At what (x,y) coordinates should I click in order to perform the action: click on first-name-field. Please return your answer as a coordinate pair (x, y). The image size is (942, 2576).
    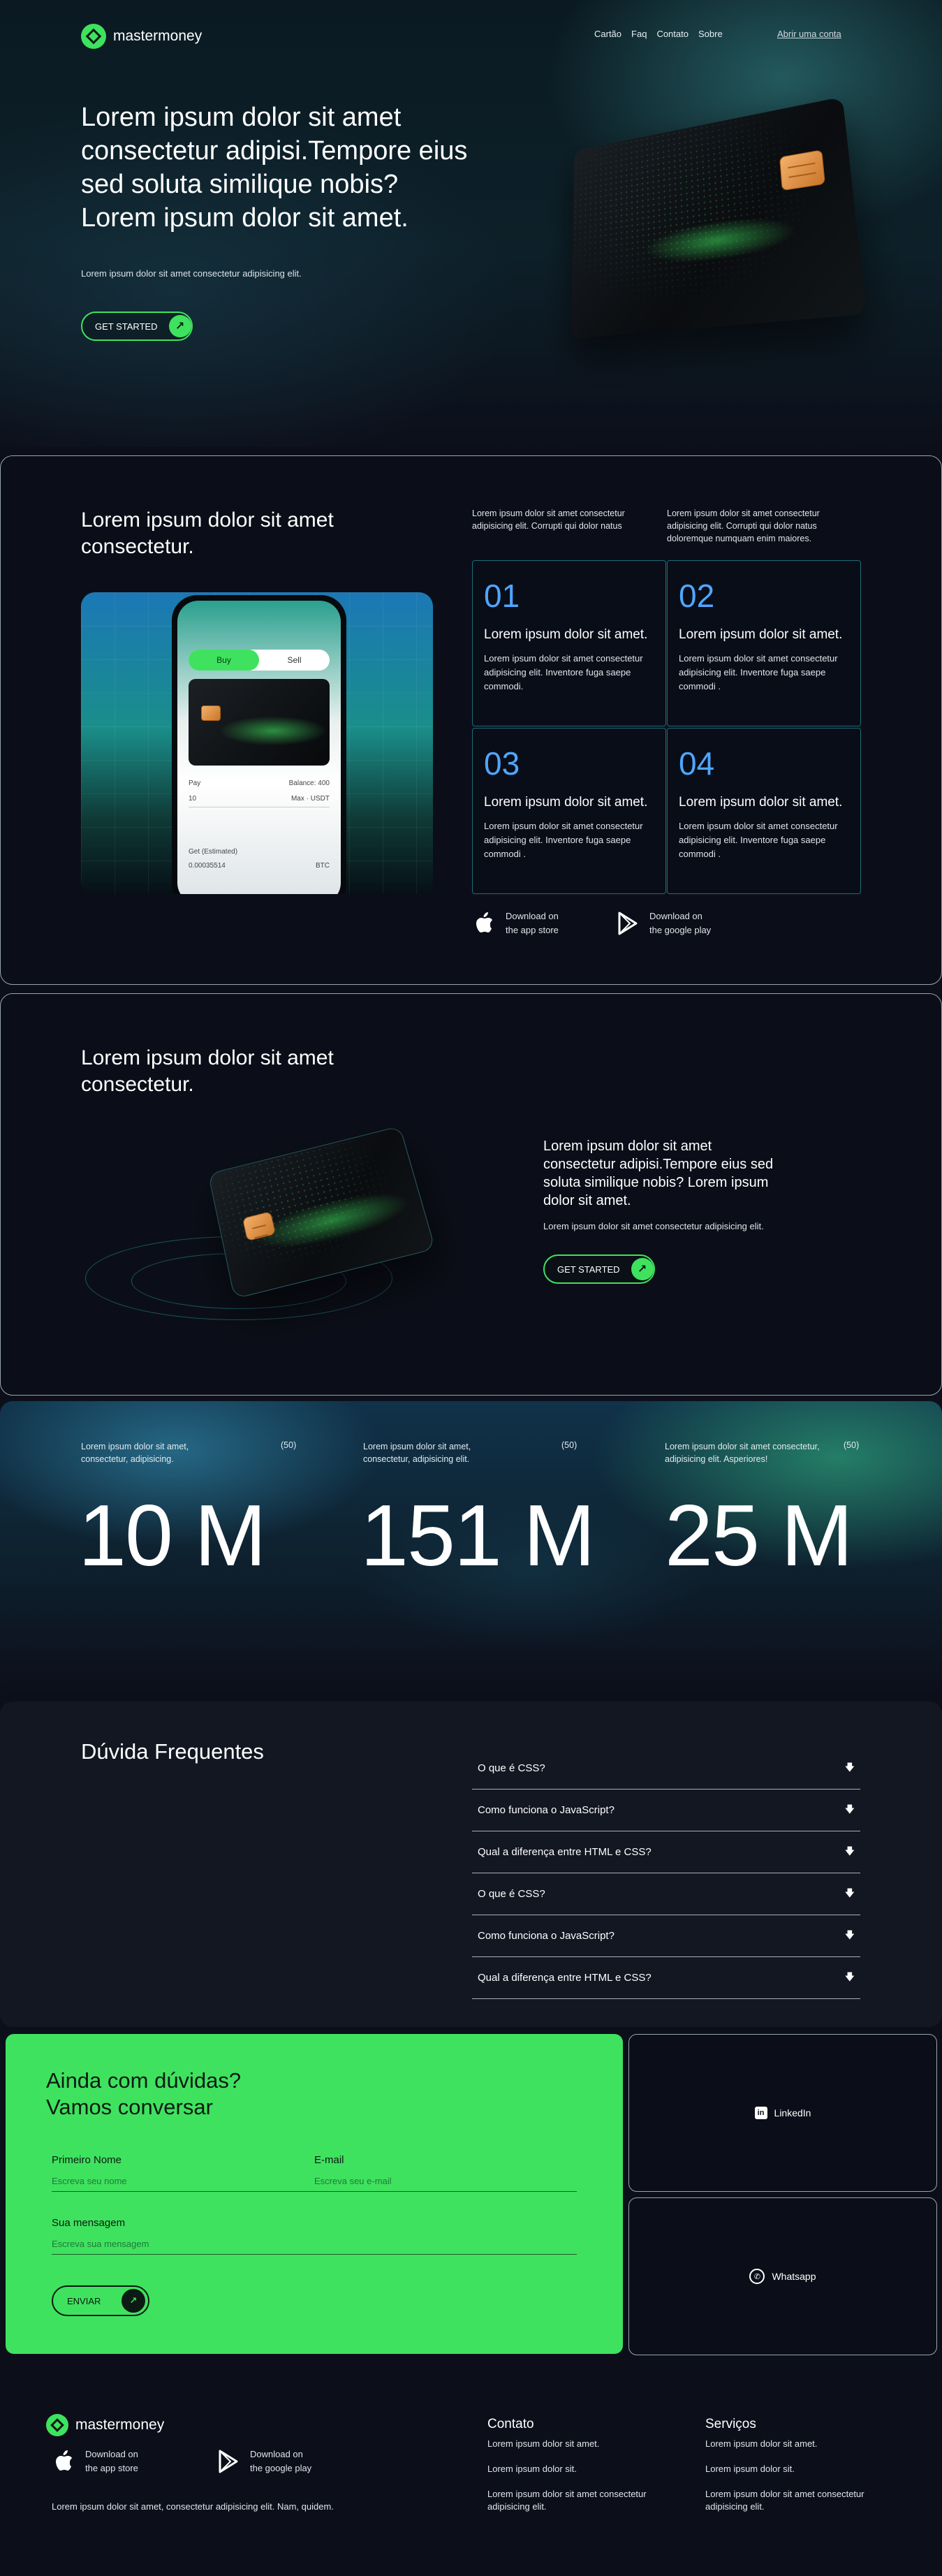
    Looking at the image, I should click on (184, 2181).